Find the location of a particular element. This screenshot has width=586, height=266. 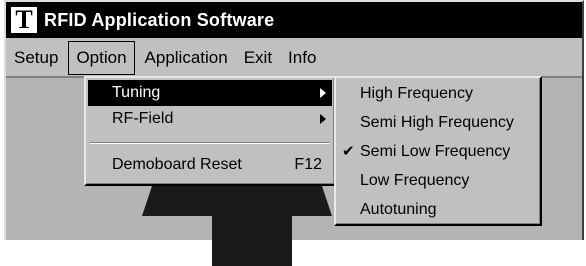

submenu-item-label: Semi Low Frequency is located at coordinates (435, 151).